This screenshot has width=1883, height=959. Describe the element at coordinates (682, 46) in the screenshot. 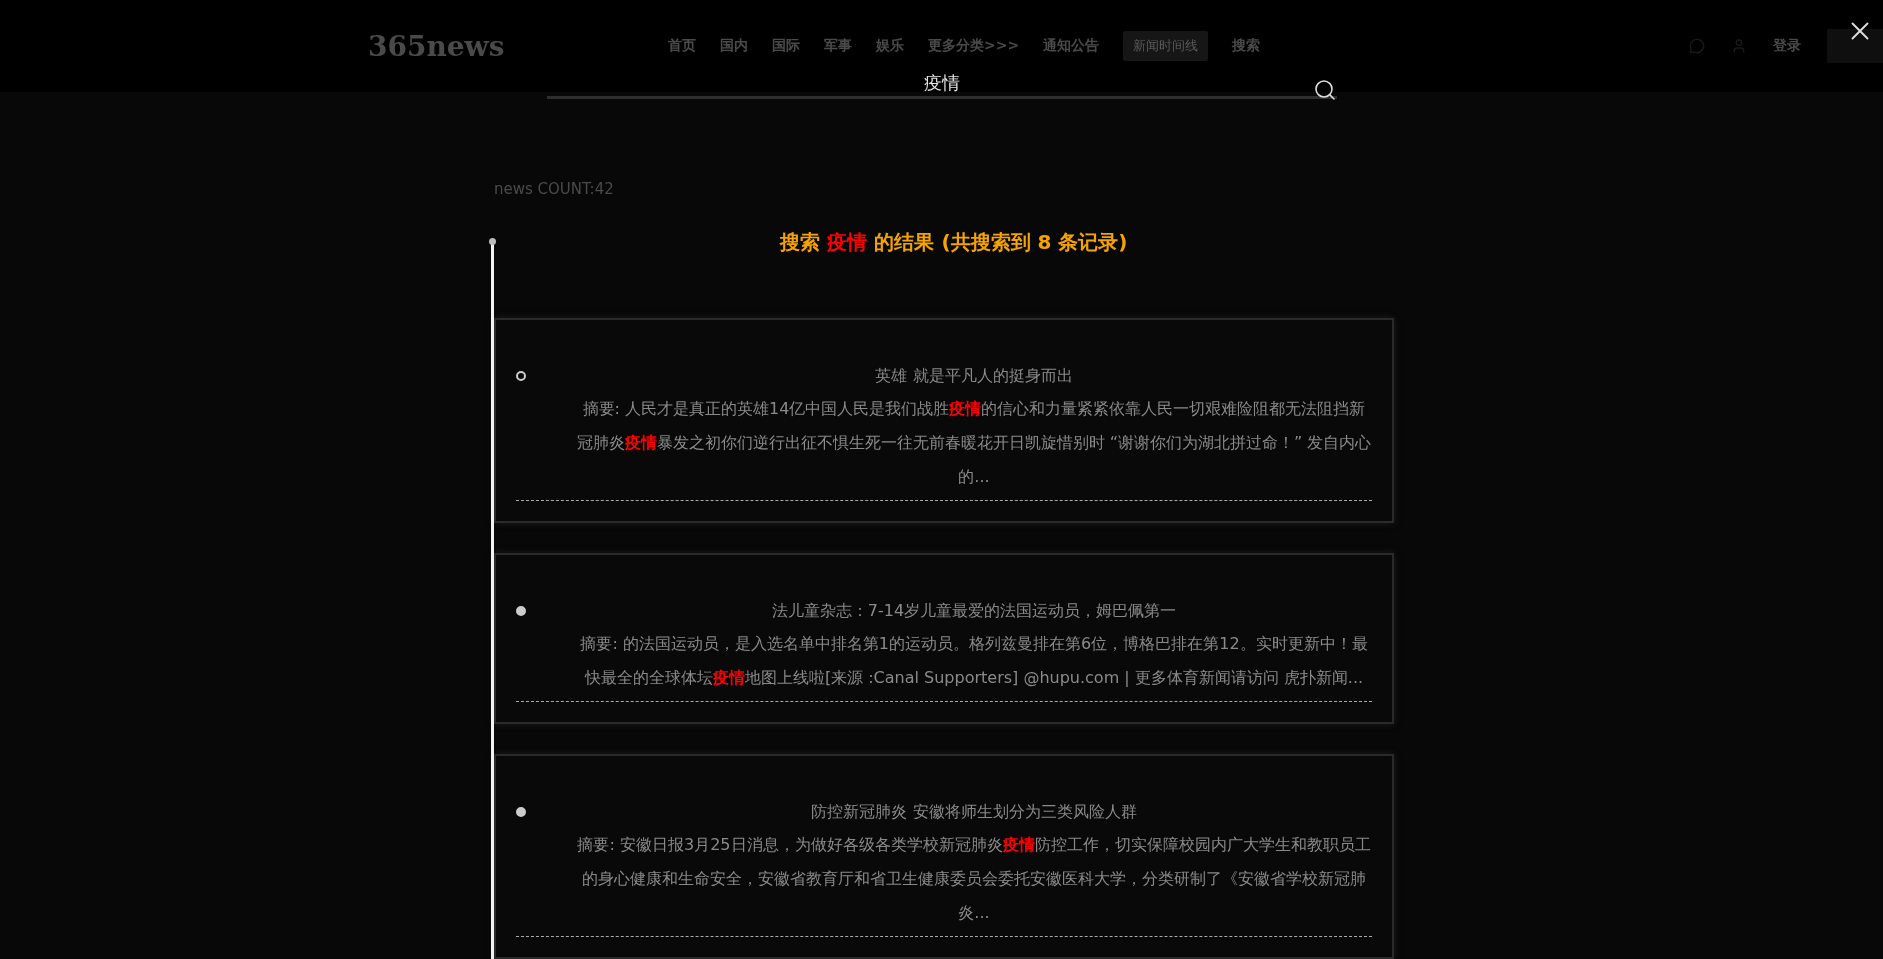

I see `nav-link: 首页` at that location.